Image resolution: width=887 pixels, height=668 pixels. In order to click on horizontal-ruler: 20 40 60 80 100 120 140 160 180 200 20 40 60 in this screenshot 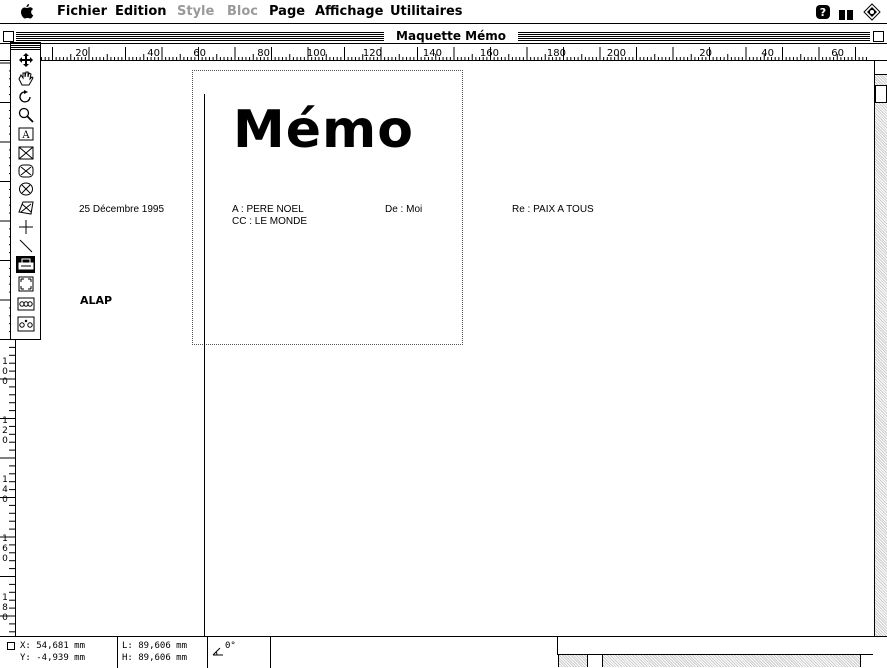, I will do `click(443, 53)`.